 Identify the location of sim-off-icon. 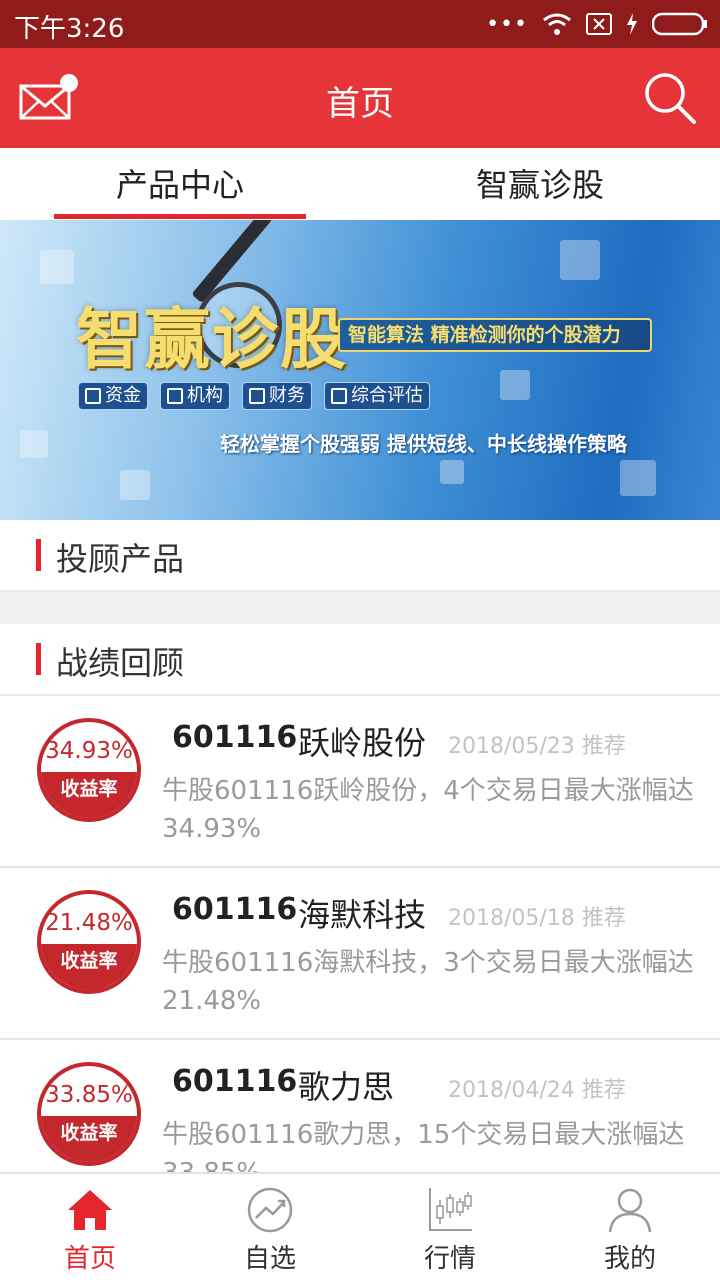
(599, 24).